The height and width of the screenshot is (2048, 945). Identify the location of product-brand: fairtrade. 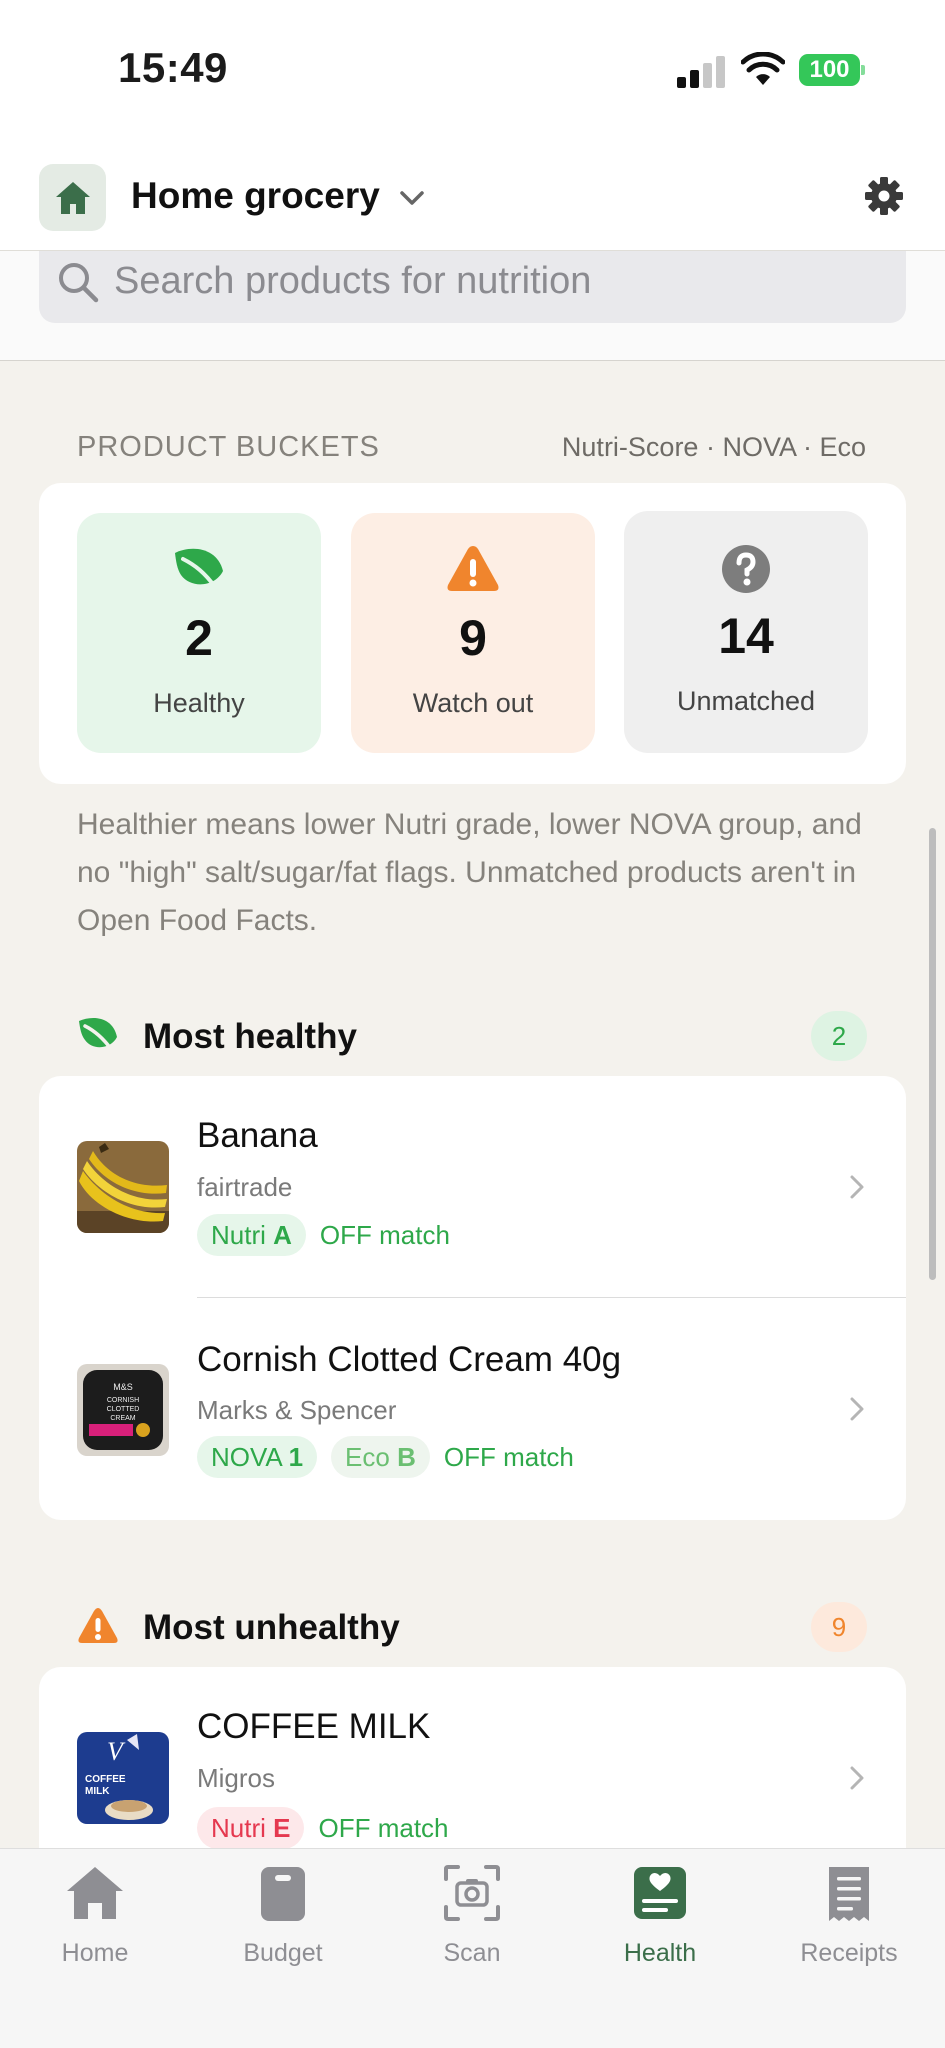
(245, 1187).